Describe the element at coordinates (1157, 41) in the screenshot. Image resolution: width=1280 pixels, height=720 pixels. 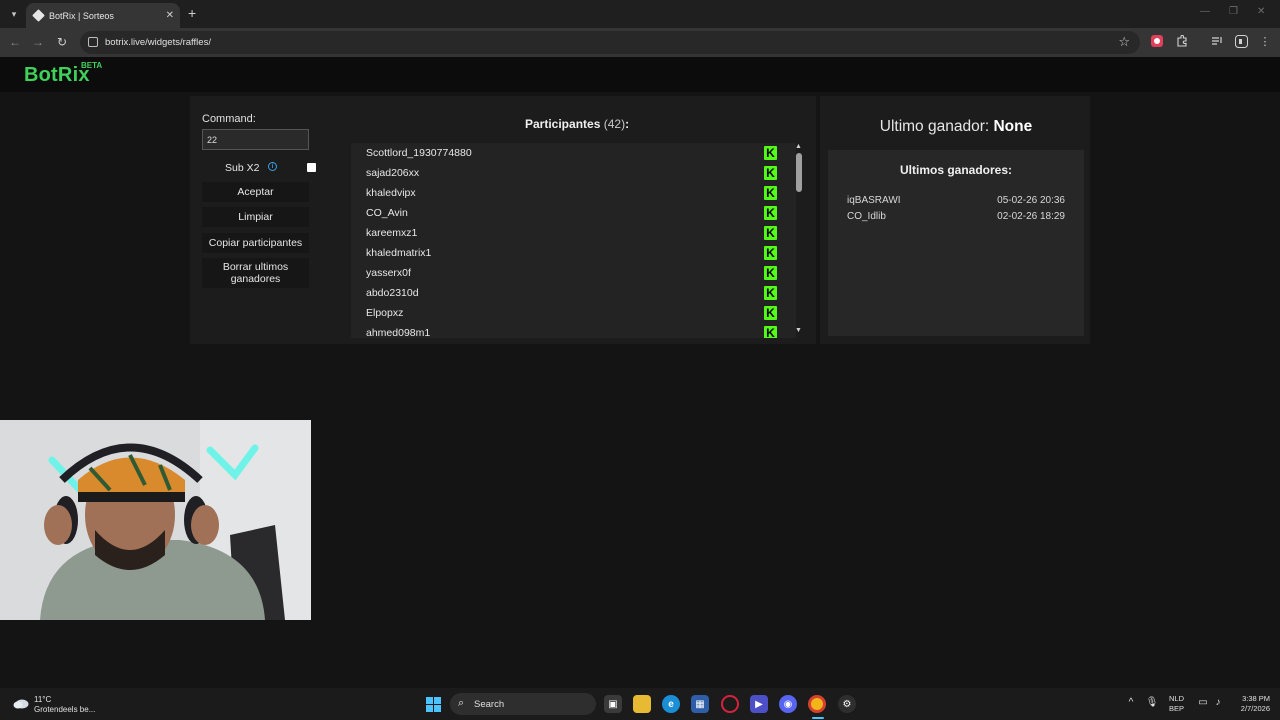
I see `extension-record-icon` at that location.